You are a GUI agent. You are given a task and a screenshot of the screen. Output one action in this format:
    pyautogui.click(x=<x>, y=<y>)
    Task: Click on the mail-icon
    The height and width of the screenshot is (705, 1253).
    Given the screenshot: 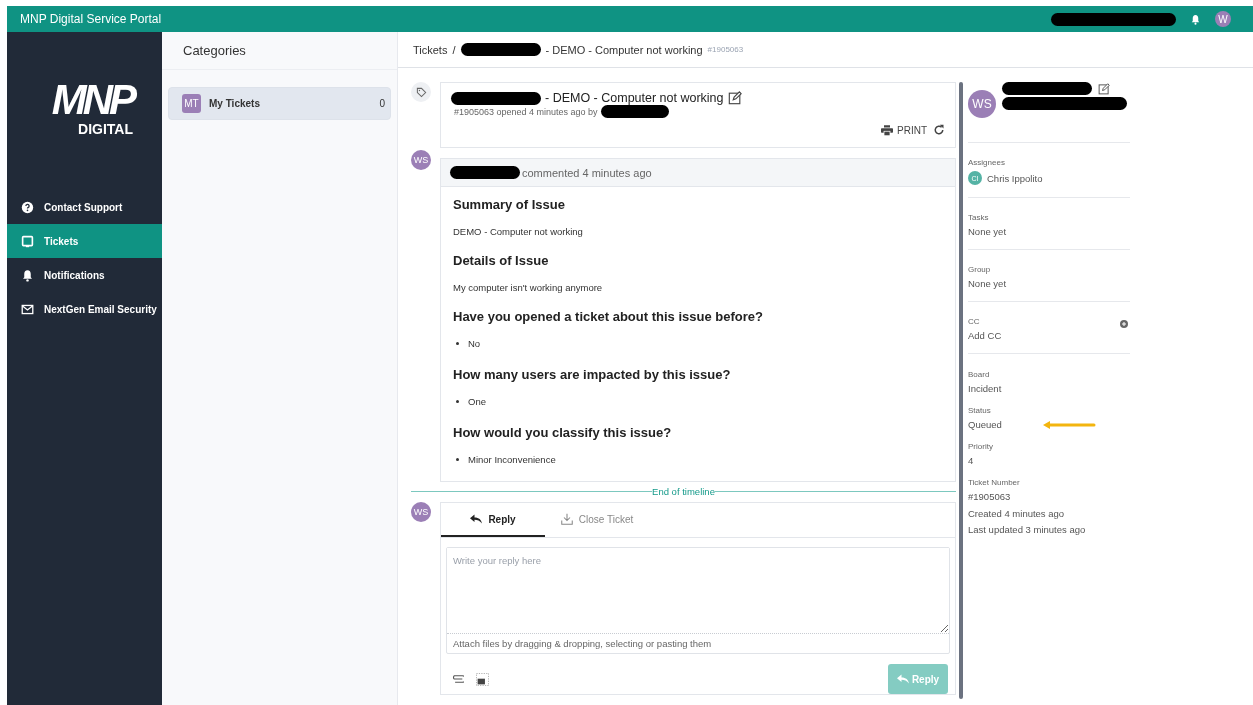 What is the action you would take?
    pyautogui.click(x=27, y=309)
    